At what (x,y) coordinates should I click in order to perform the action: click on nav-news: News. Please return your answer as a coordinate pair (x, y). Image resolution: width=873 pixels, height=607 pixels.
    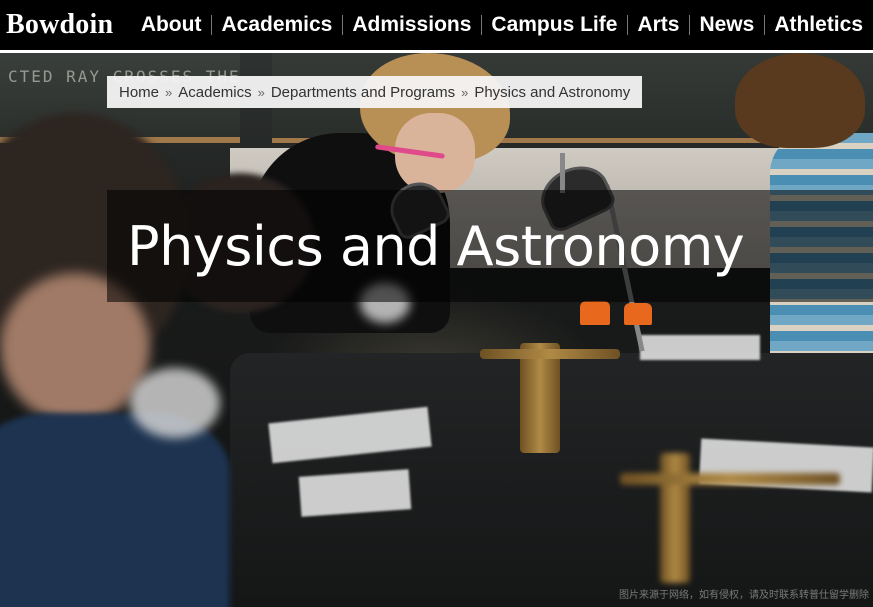
    Looking at the image, I should click on (726, 25).